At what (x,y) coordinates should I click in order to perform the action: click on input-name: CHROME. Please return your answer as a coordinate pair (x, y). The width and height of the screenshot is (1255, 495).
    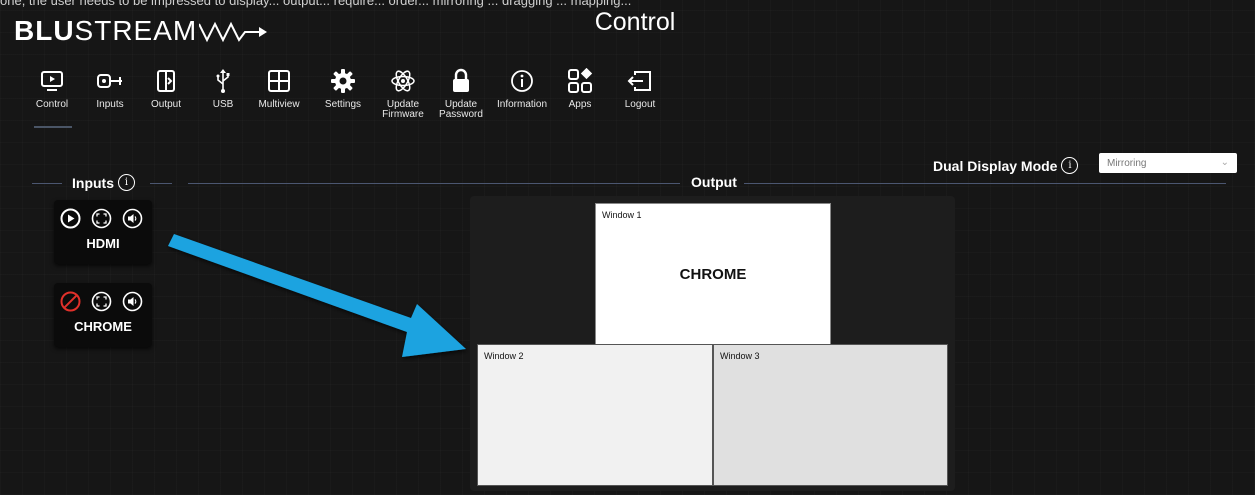
    Looking at the image, I should click on (103, 326).